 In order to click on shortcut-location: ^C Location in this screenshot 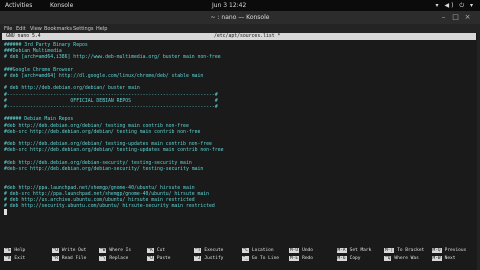, I will do `click(257, 251)`.